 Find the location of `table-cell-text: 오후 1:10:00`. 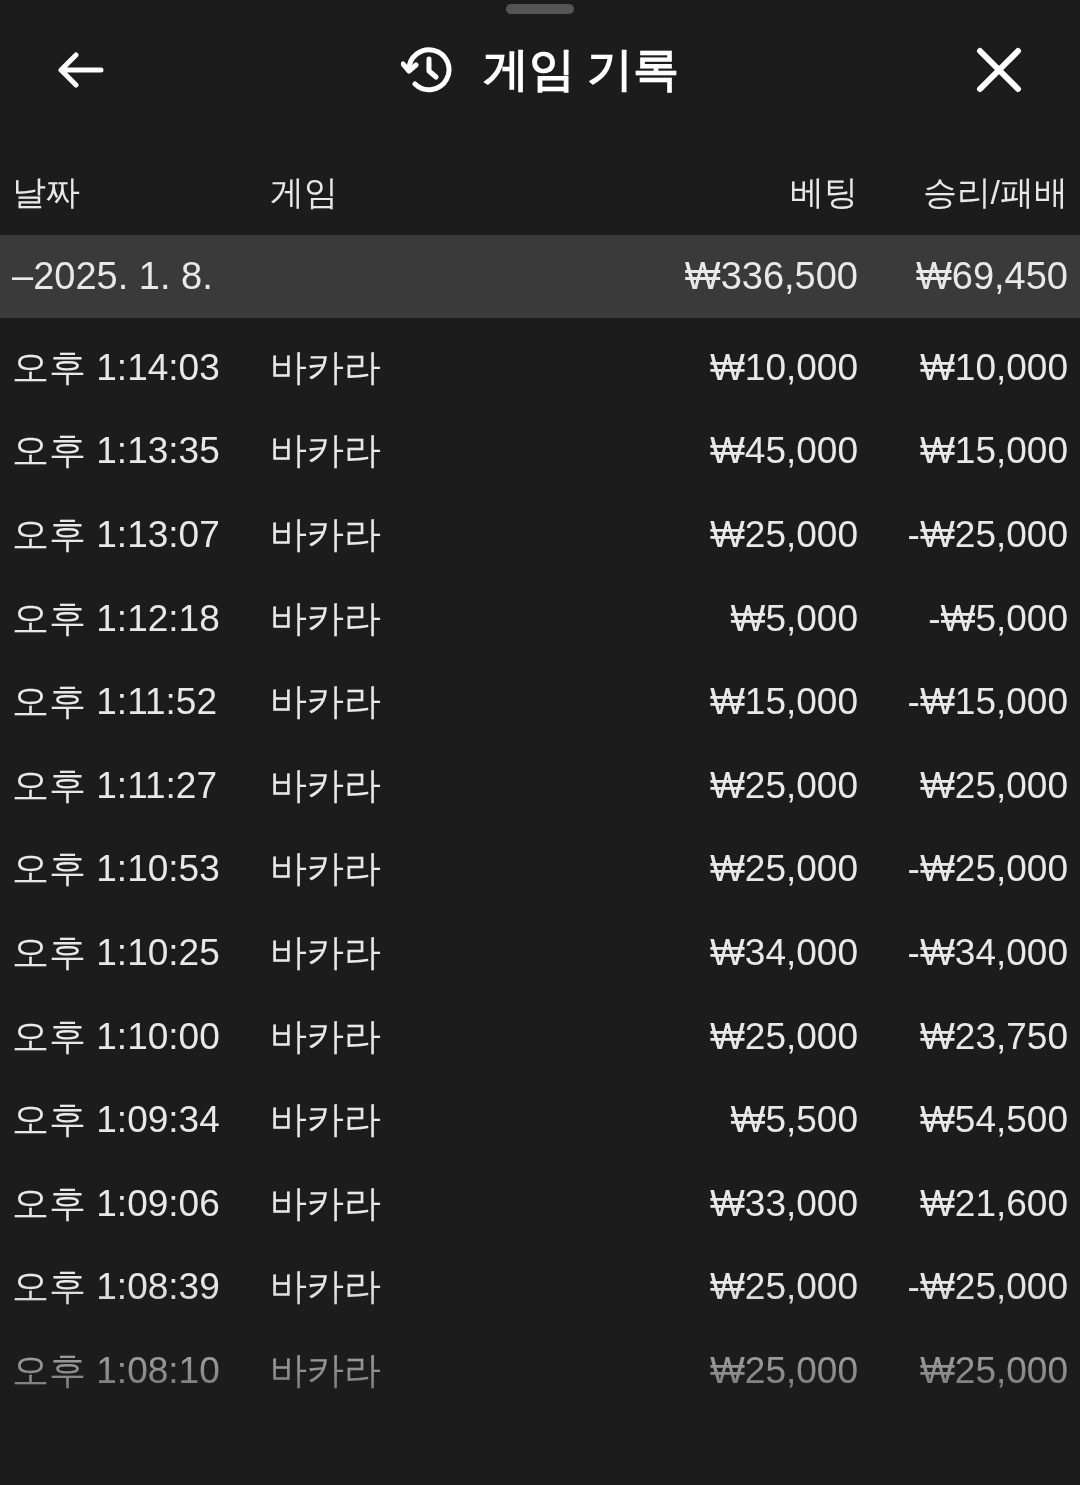

table-cell-text: 오후 1:10:00 is located at coordinates (116, 1036).